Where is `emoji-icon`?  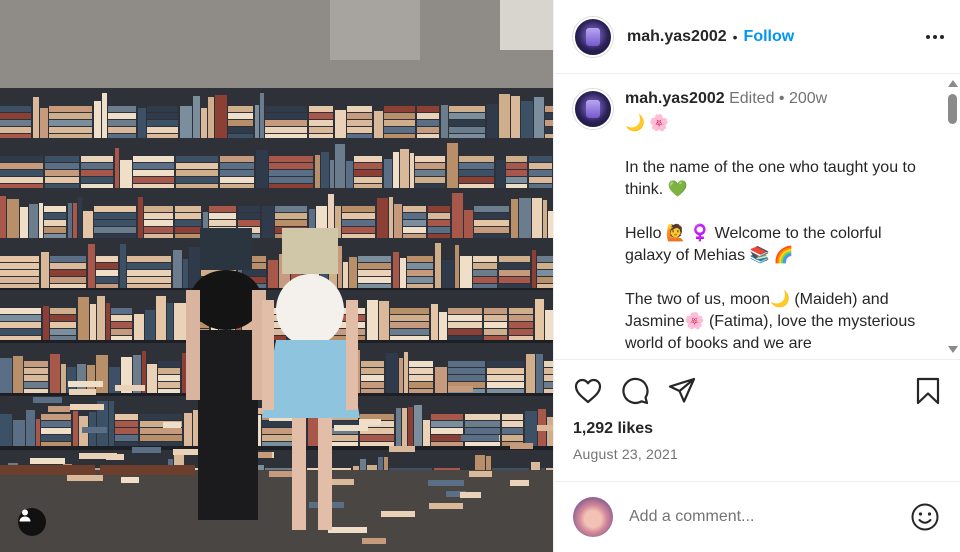
emoji-icon is located at coordinates (925, 517).